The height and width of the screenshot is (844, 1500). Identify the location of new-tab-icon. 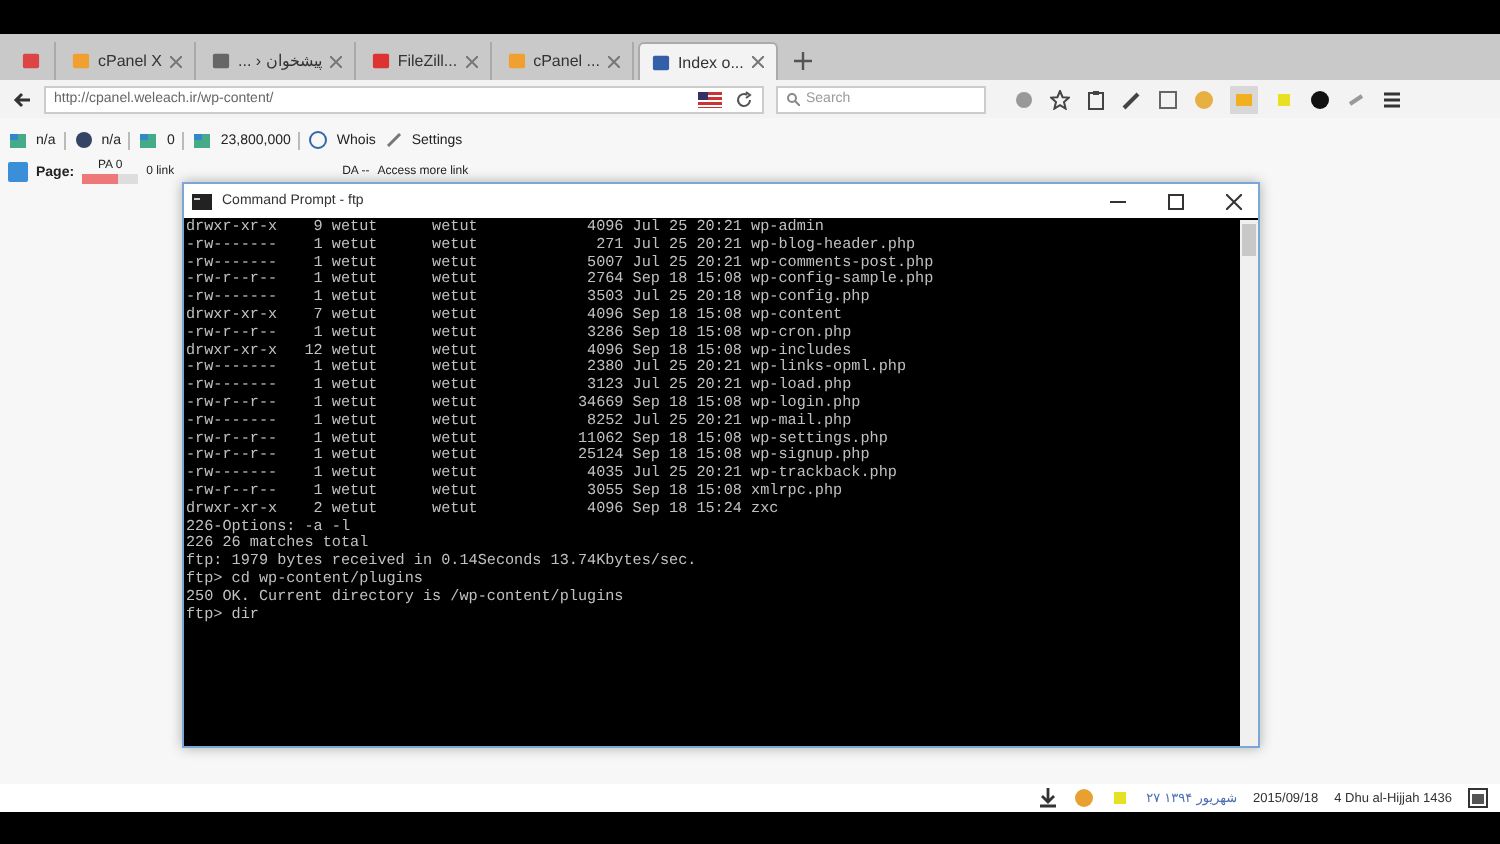
(802, 61).